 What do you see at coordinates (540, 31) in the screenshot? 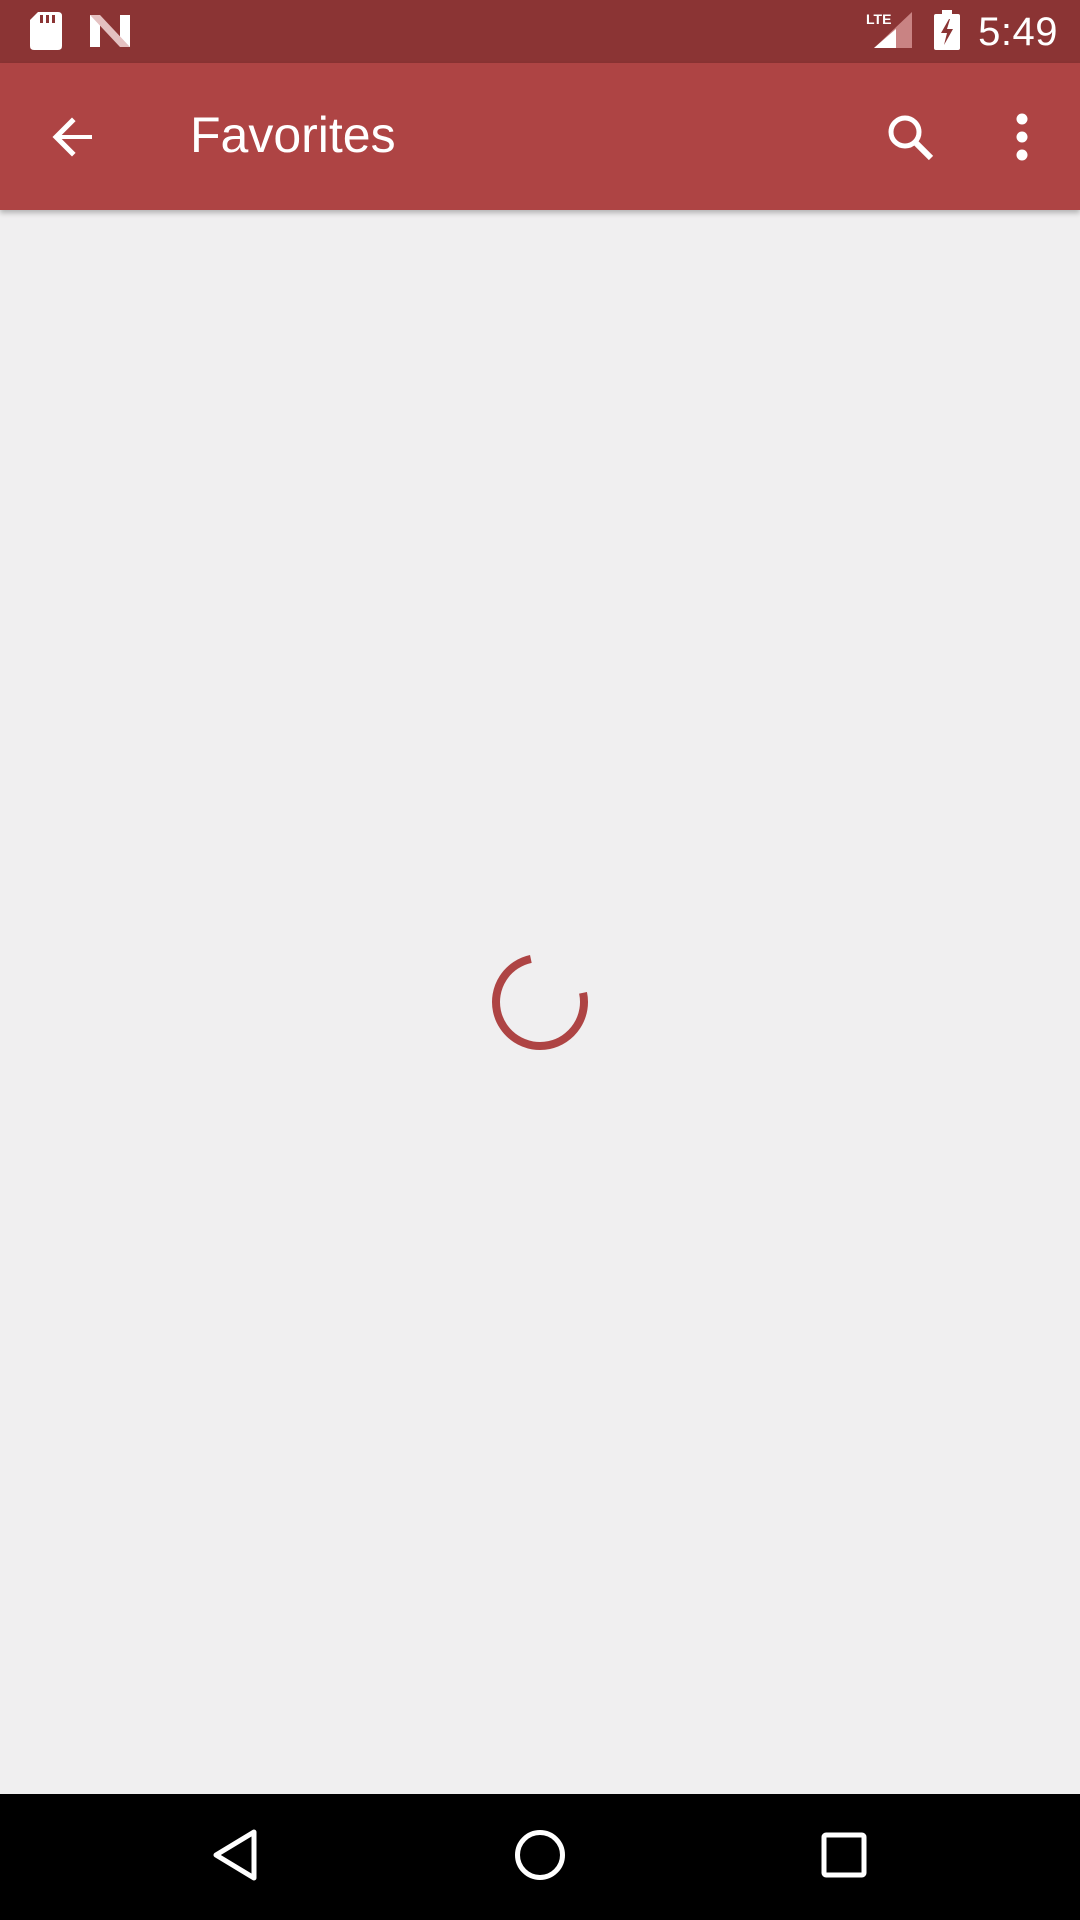
I see `status-bar: LTE 5:49` at bounding box center [540, 31].